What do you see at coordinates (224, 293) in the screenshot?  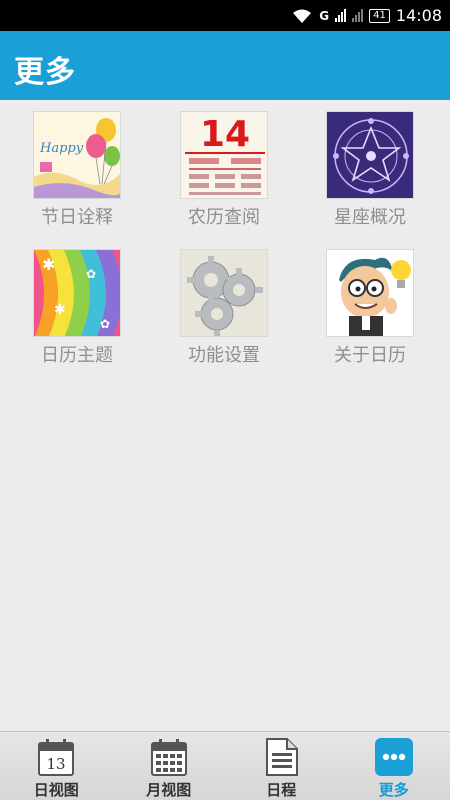 I see `gears-icon` at bounding box center [224, 293].